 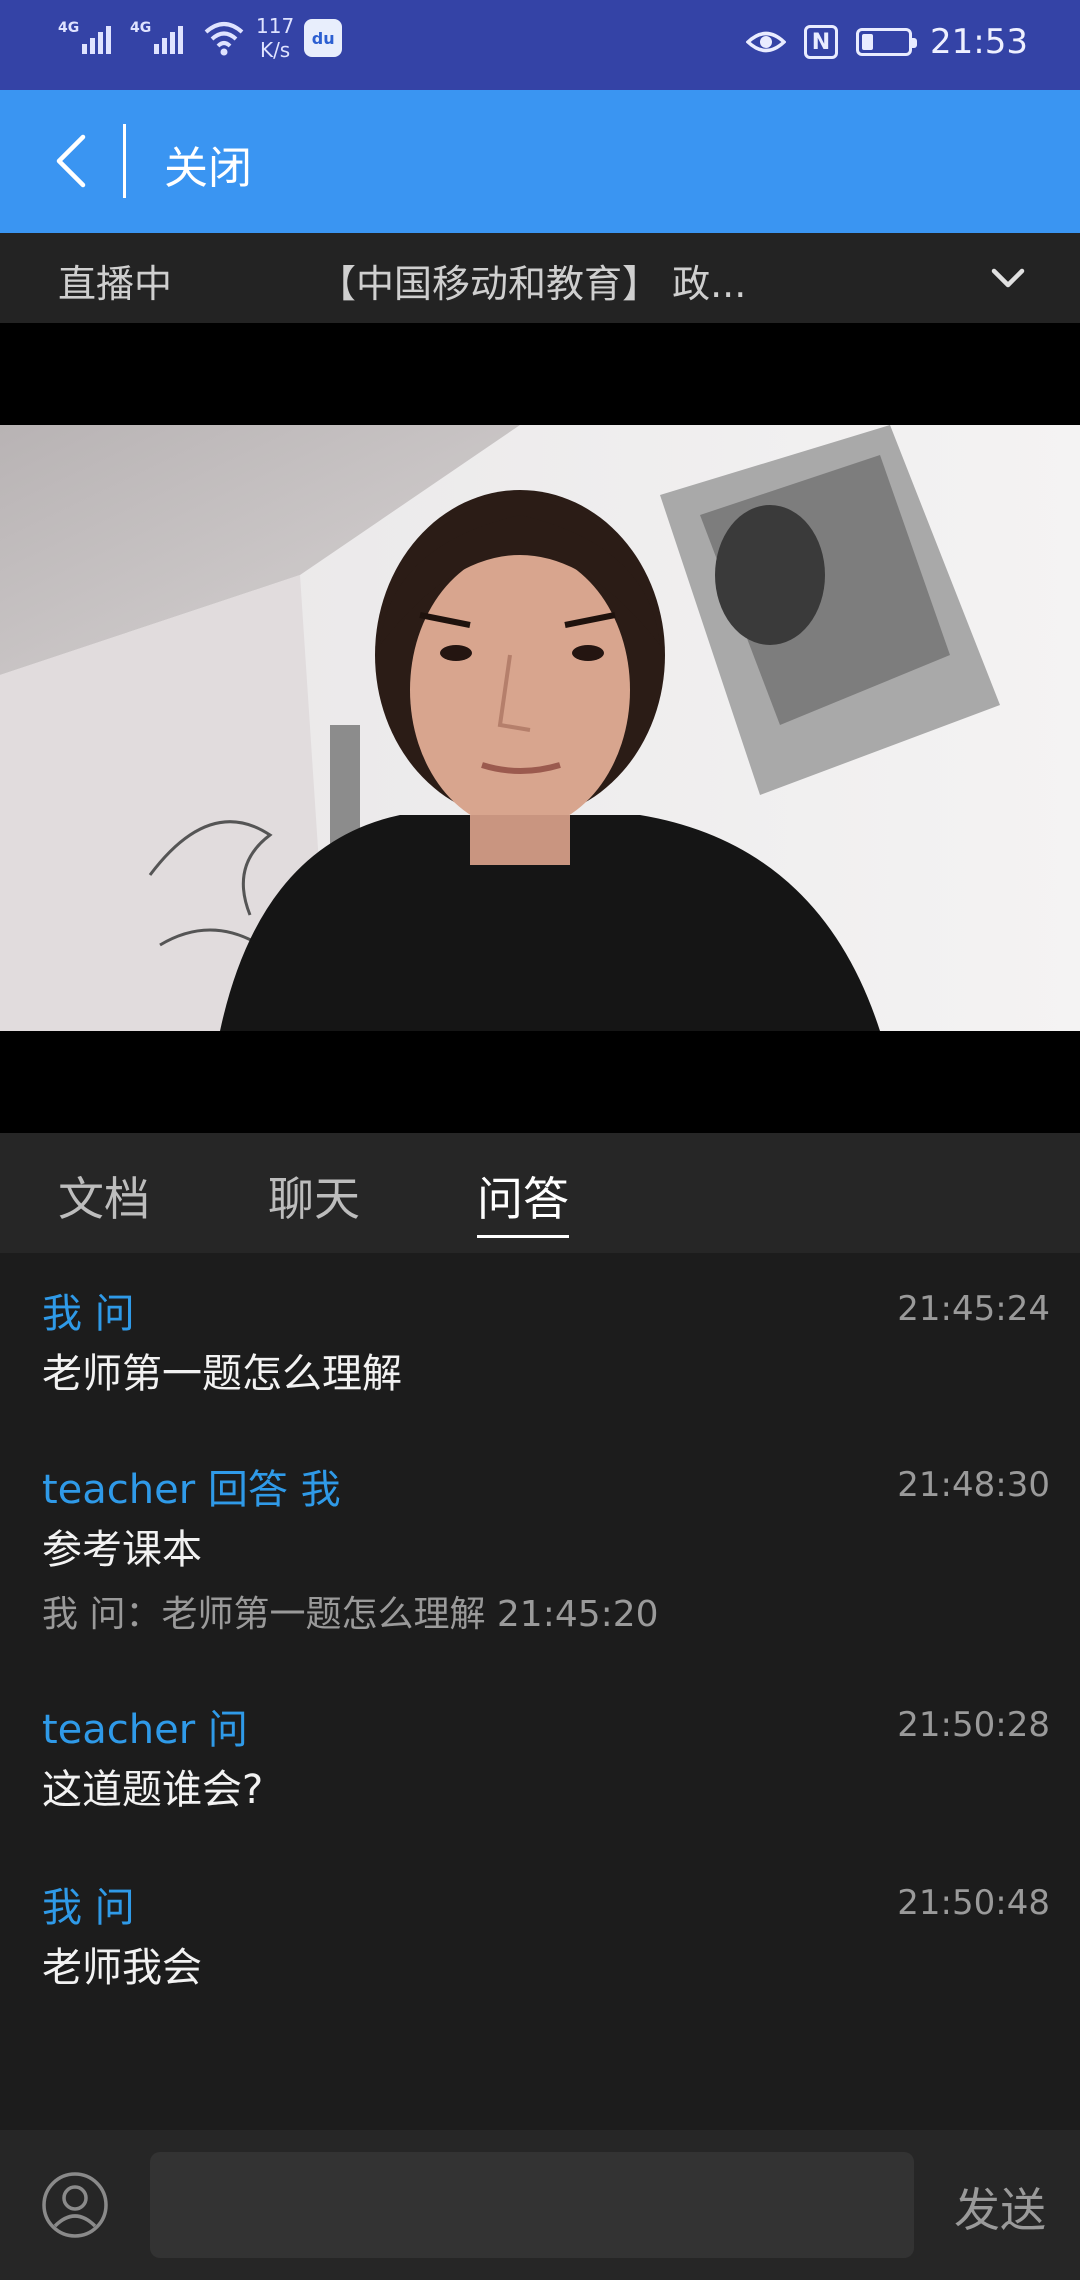 What do you see at coordinates (224, 39) in the screenshot?
I see `wifi-icon` at bounding box center [224, 39].